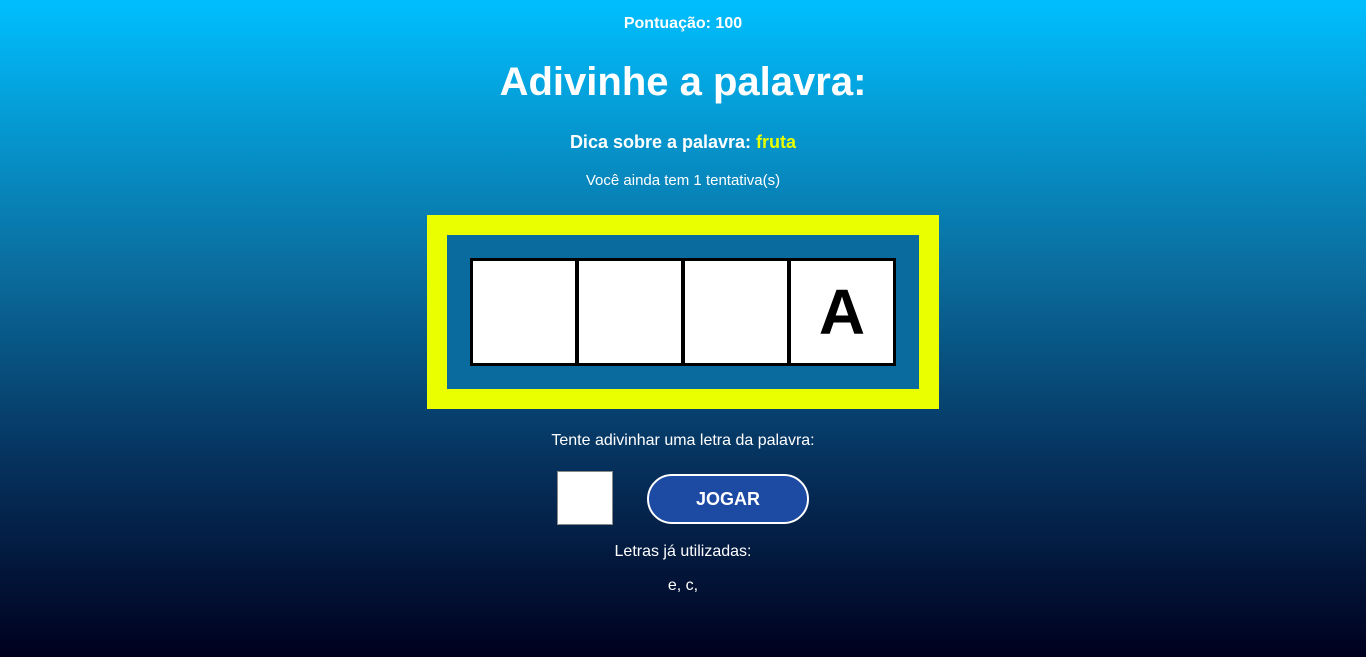 This screenshot has height=657, width=1366. Describe the element at coordinates (683, 82) in the screenshot. I see `page-title: Adivinhe a palavra:` at that location.